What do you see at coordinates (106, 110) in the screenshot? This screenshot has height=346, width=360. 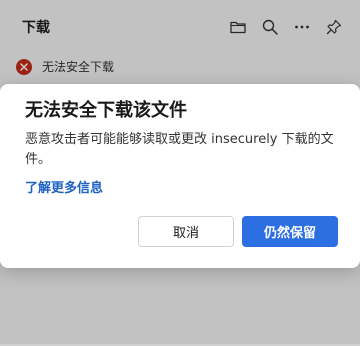 I see `dialog-title: 无法安全下载该文件` at bounding box center [106, 110].